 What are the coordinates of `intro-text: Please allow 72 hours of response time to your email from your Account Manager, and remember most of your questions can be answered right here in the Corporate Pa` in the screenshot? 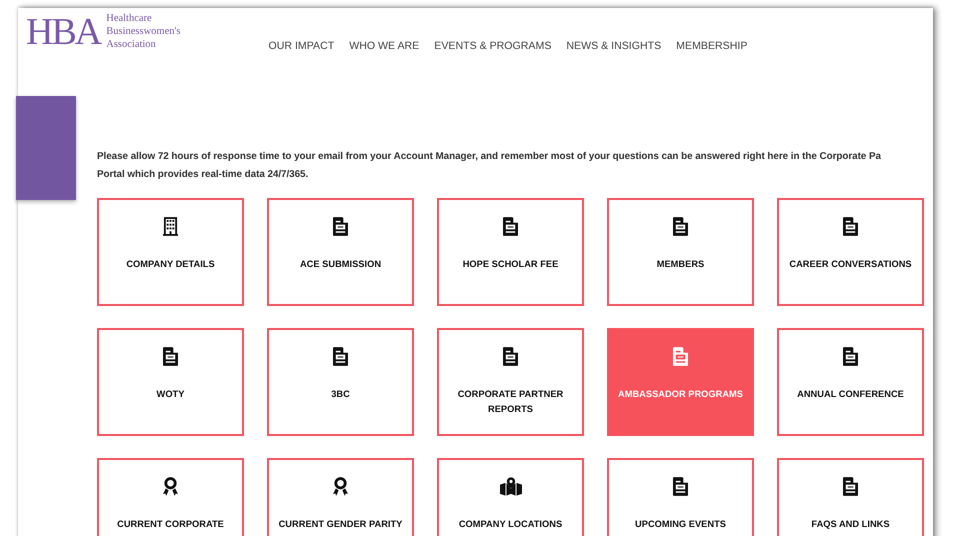 It's located at (489, 157).